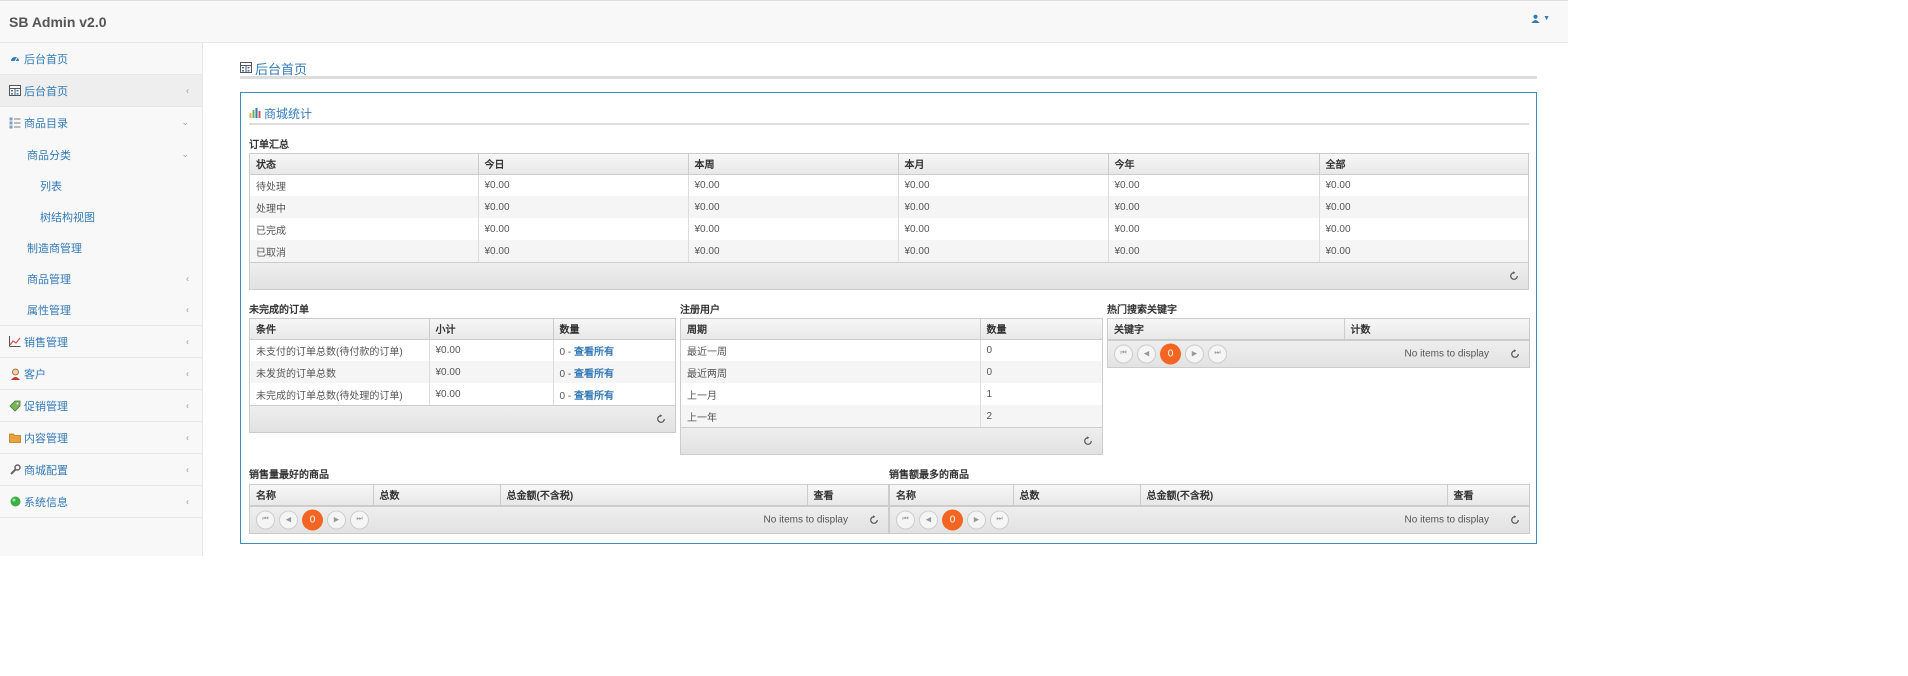 The width and height of the screenshot is (1908, 676). I want to click on sales-chart-icon, so click(15, 342).